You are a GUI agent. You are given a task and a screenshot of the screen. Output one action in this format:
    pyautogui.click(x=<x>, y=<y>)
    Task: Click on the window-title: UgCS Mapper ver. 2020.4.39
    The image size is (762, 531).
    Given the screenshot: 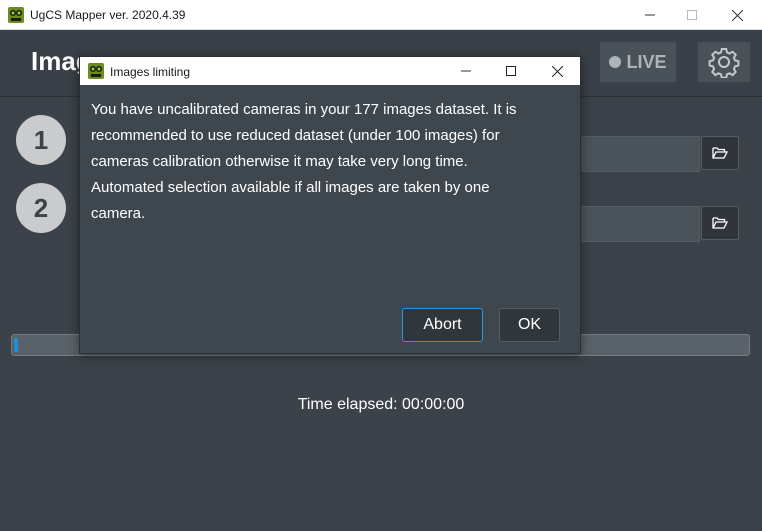 What is the action you would take?
    pyautogui.click(x=108, y=15)
    